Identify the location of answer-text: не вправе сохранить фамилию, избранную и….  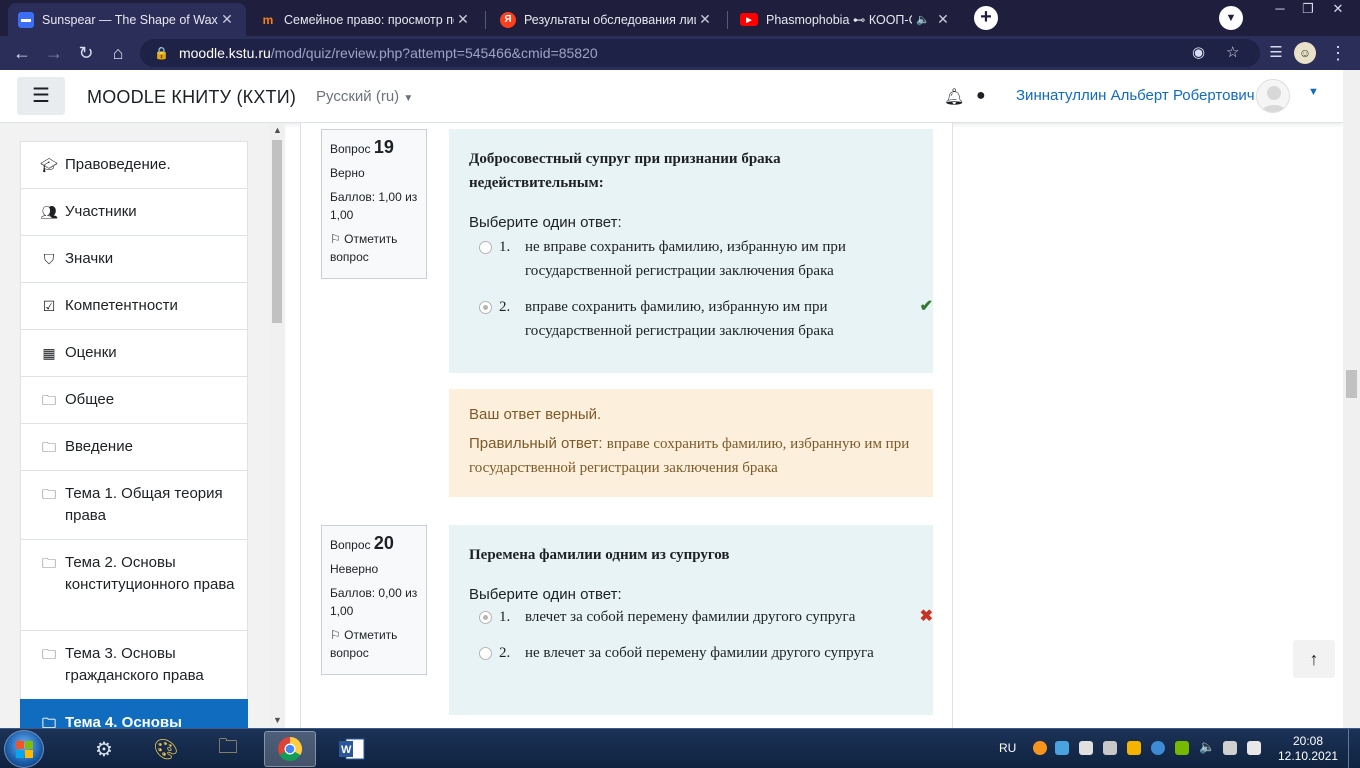
(685, 259).